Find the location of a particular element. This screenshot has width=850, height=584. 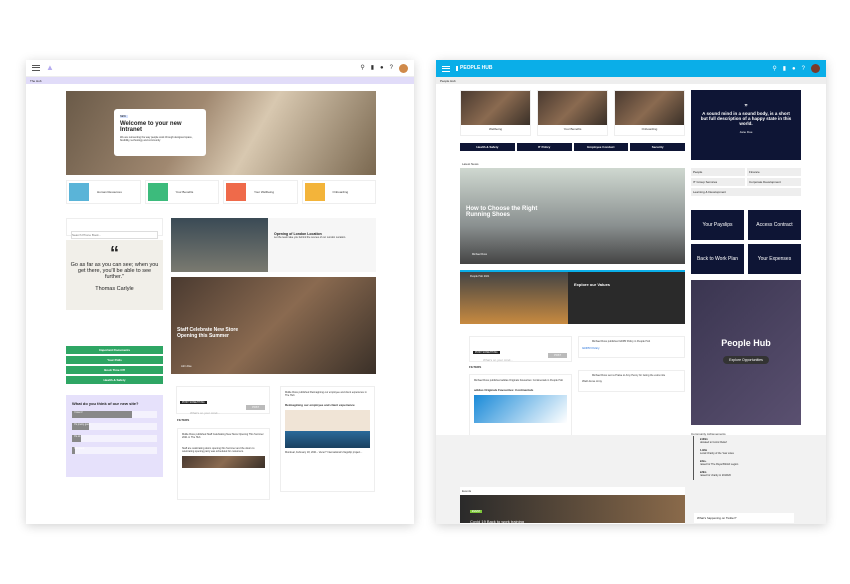

access-contract-button: Access Contract is located at coordinates (774, 225).